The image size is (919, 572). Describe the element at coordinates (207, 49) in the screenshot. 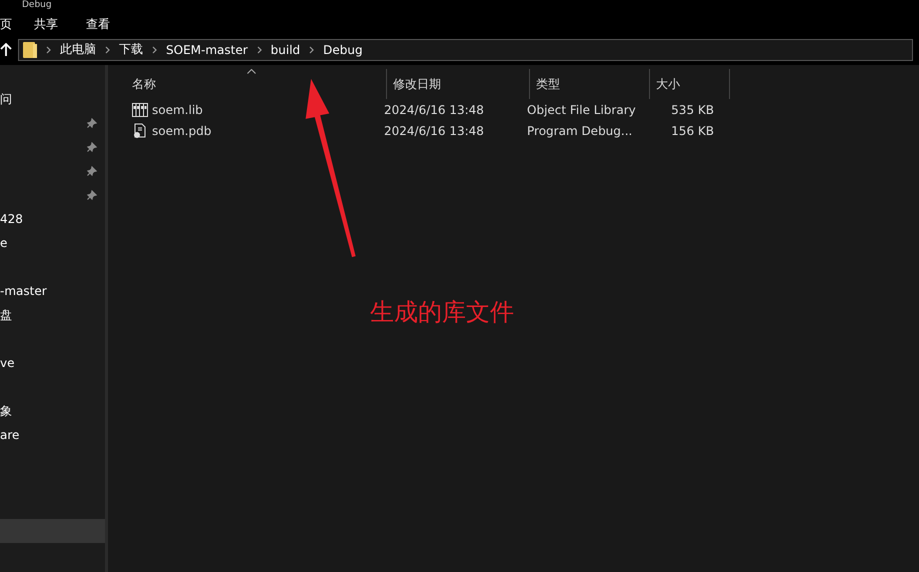

I see `breadcrumb: SOEM-master` at that location.